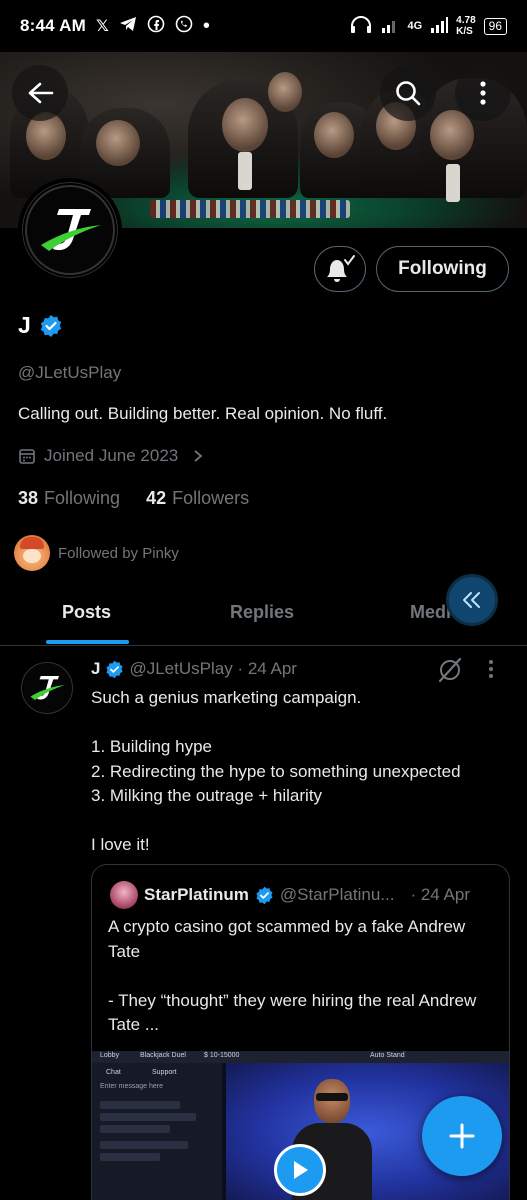 This screenshot has height=1200, width=527. What do you see at coordinates (466, 20) in the screenshot?
I see `net-speed-value: 4.78` at bounding box center [466, 20].